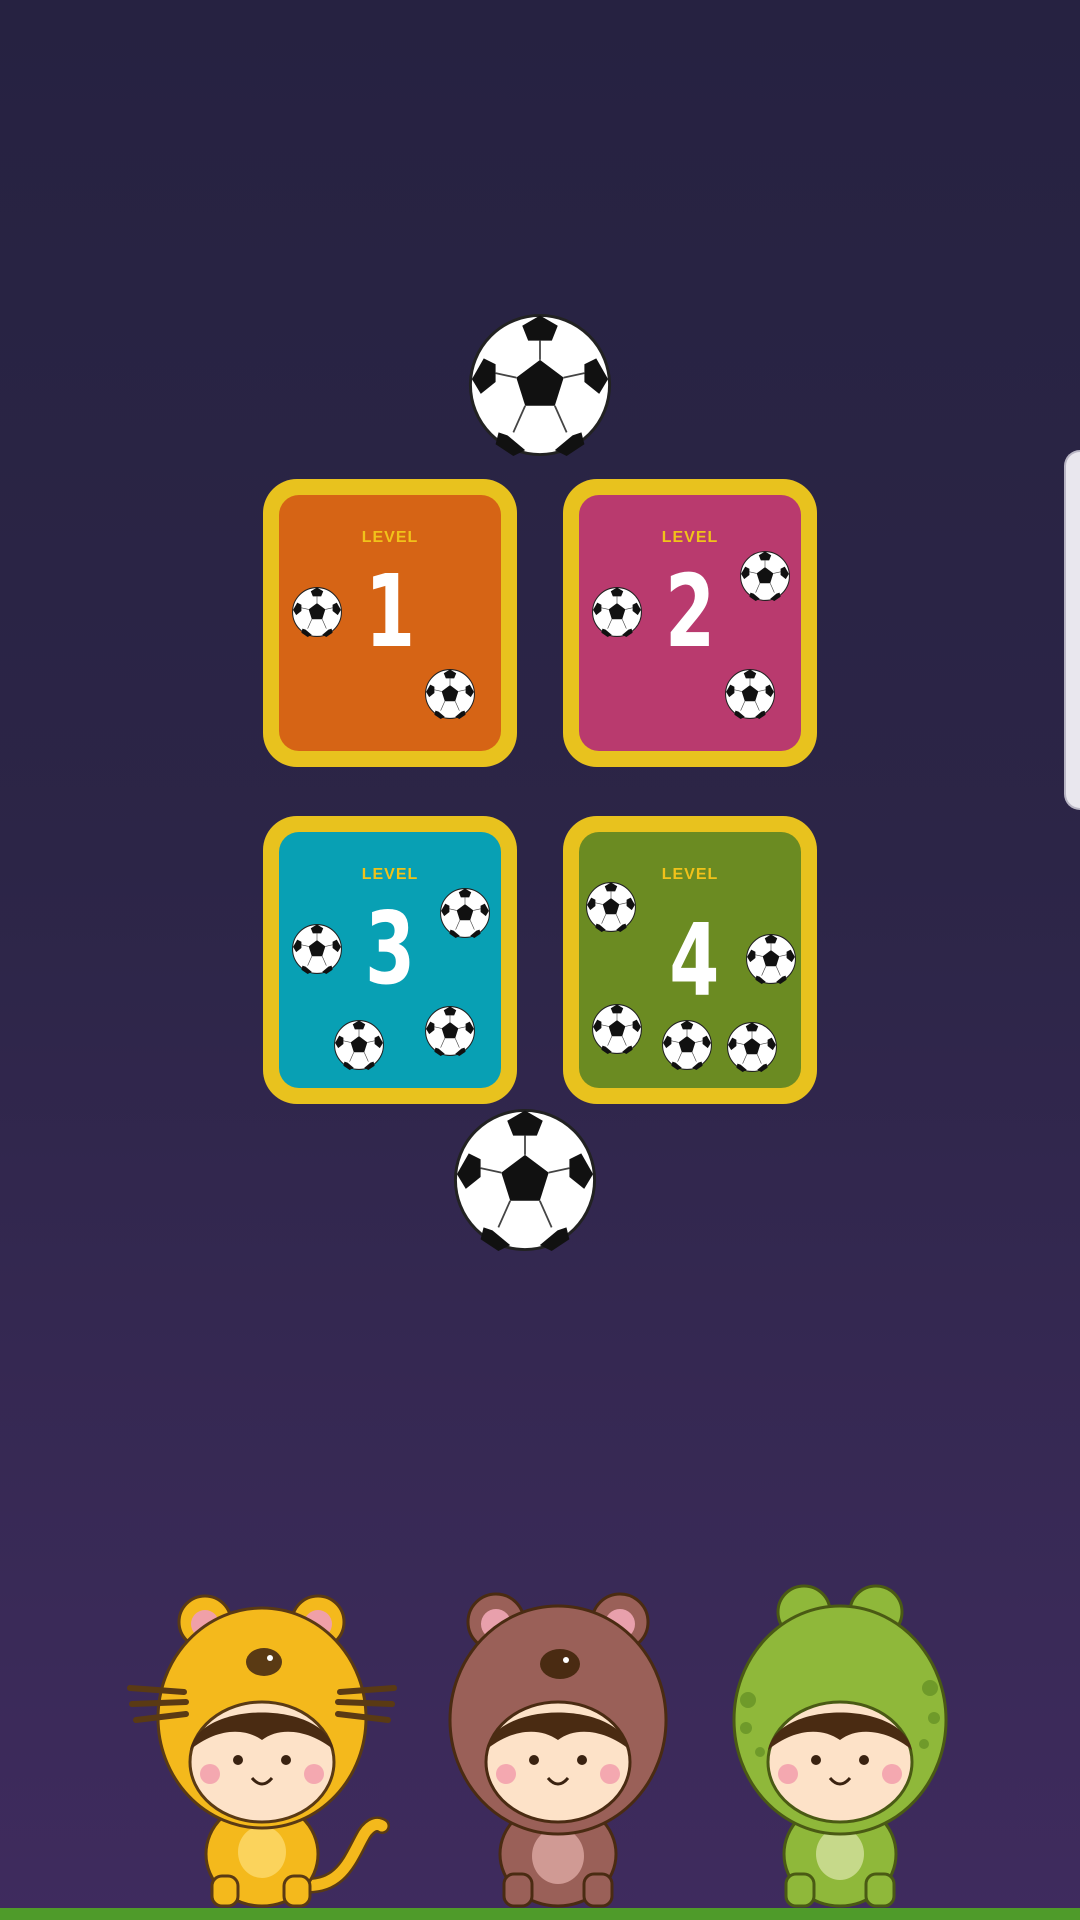  Describe the element at coordinates (390, 537) in the screenshot. I see `level-1-label: LEVEL` at that location.